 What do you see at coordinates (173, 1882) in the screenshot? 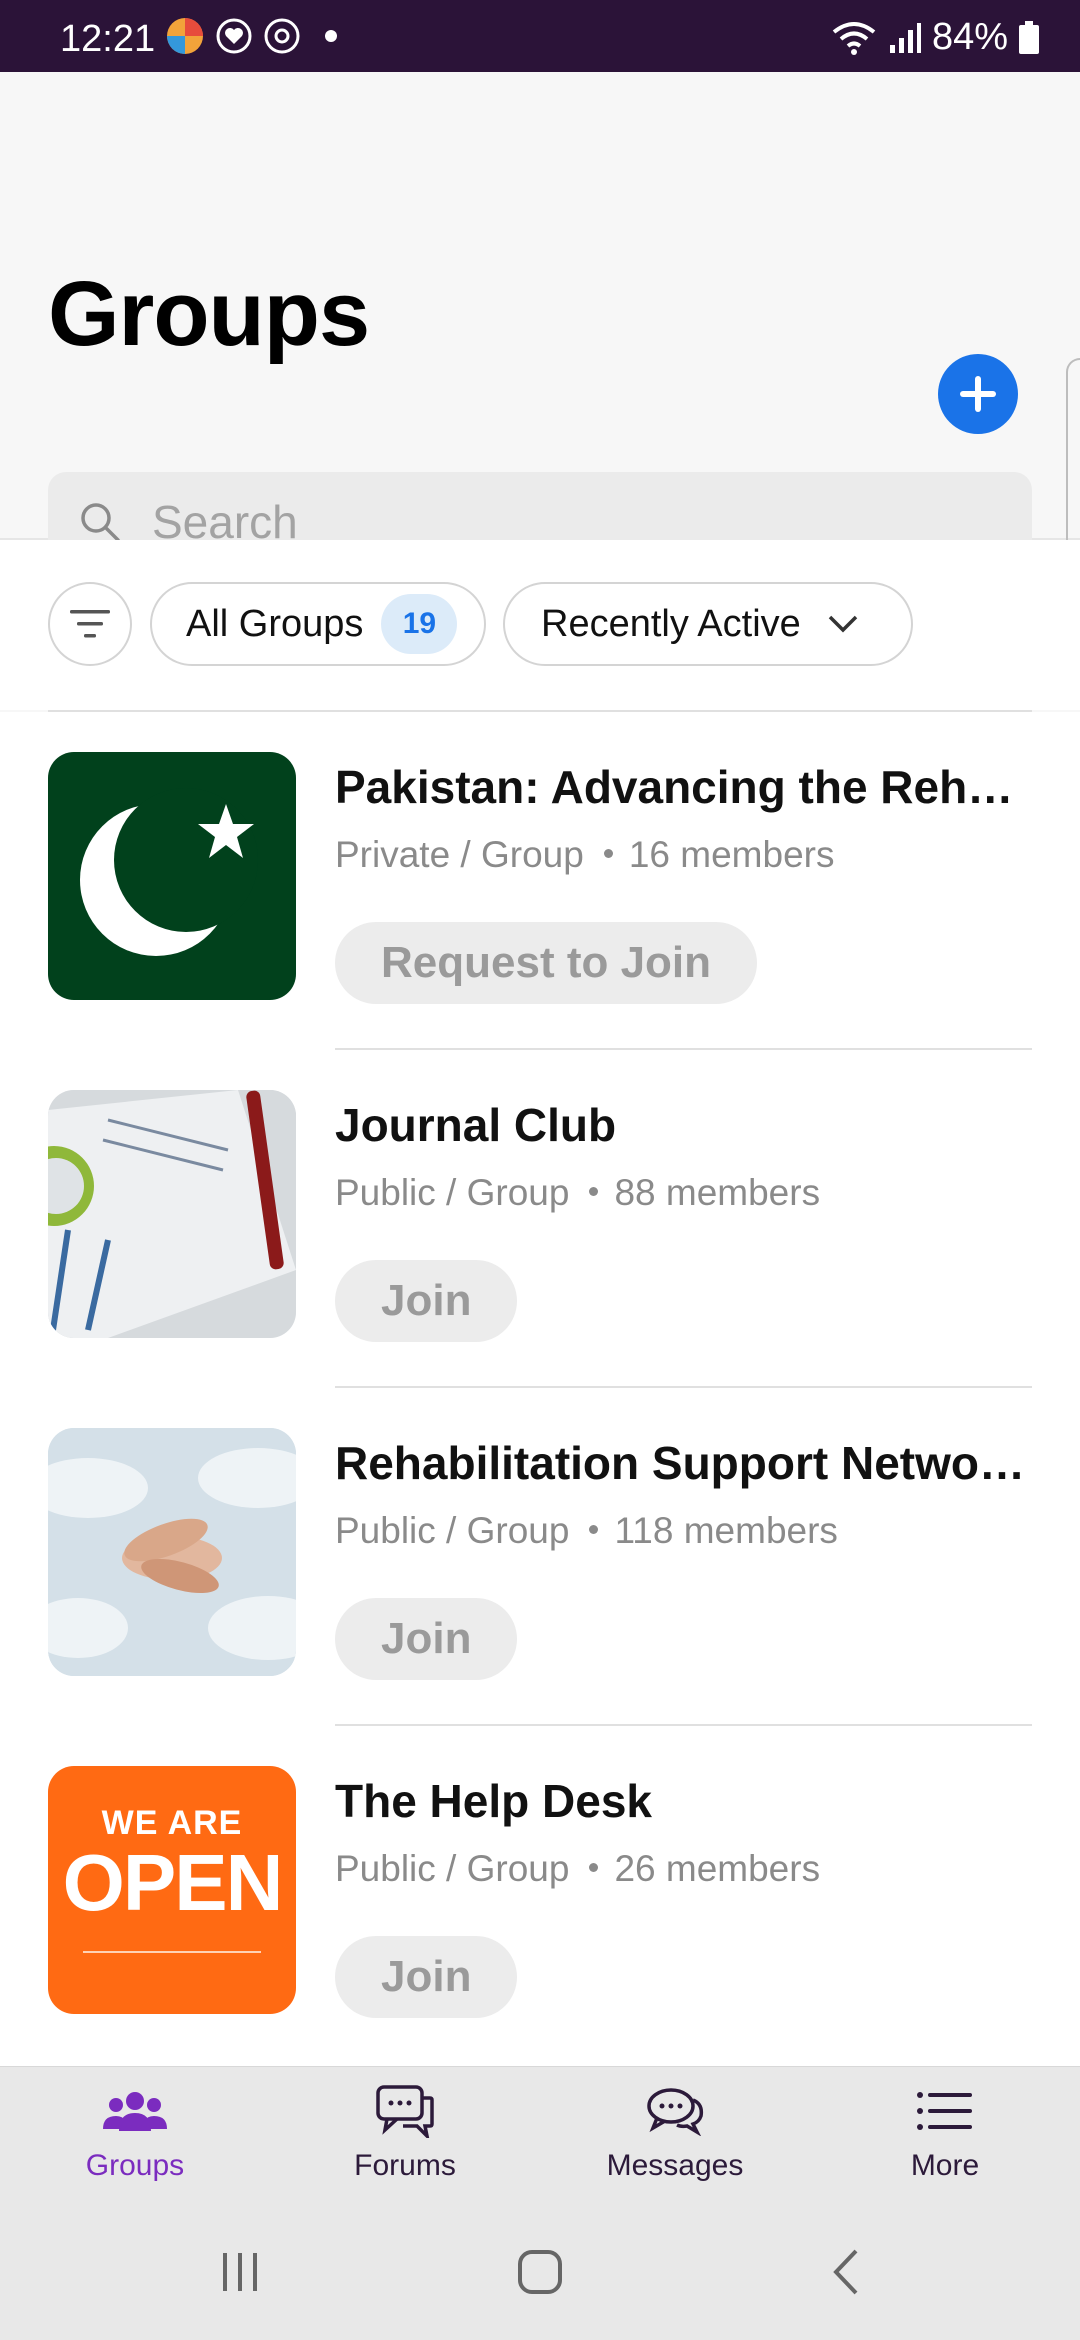
I see `thumb-text-main: OPEN` at bounding box center [173, 1882].